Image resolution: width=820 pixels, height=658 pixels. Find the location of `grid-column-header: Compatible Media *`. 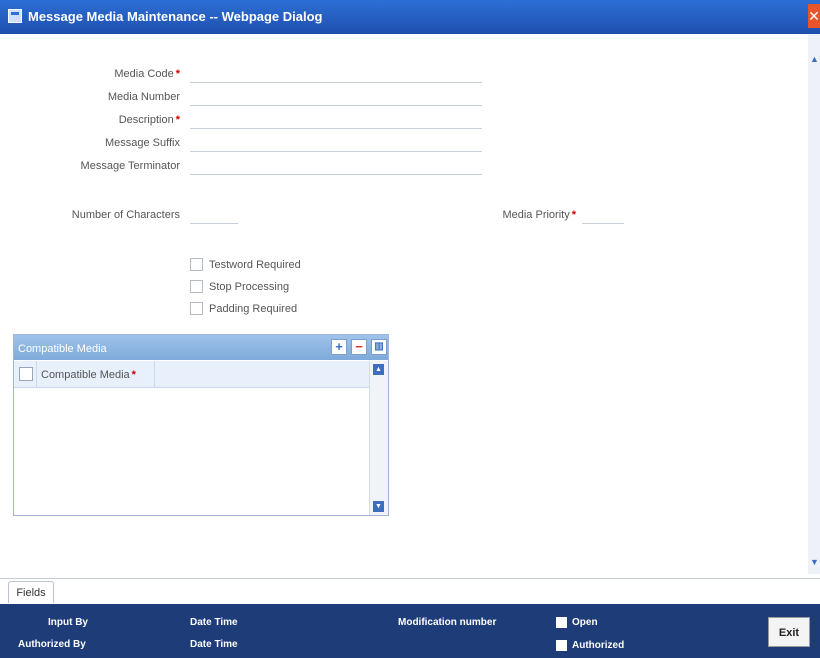

grid-column-header: Compatible Media * is located at coordinates (191, 374).